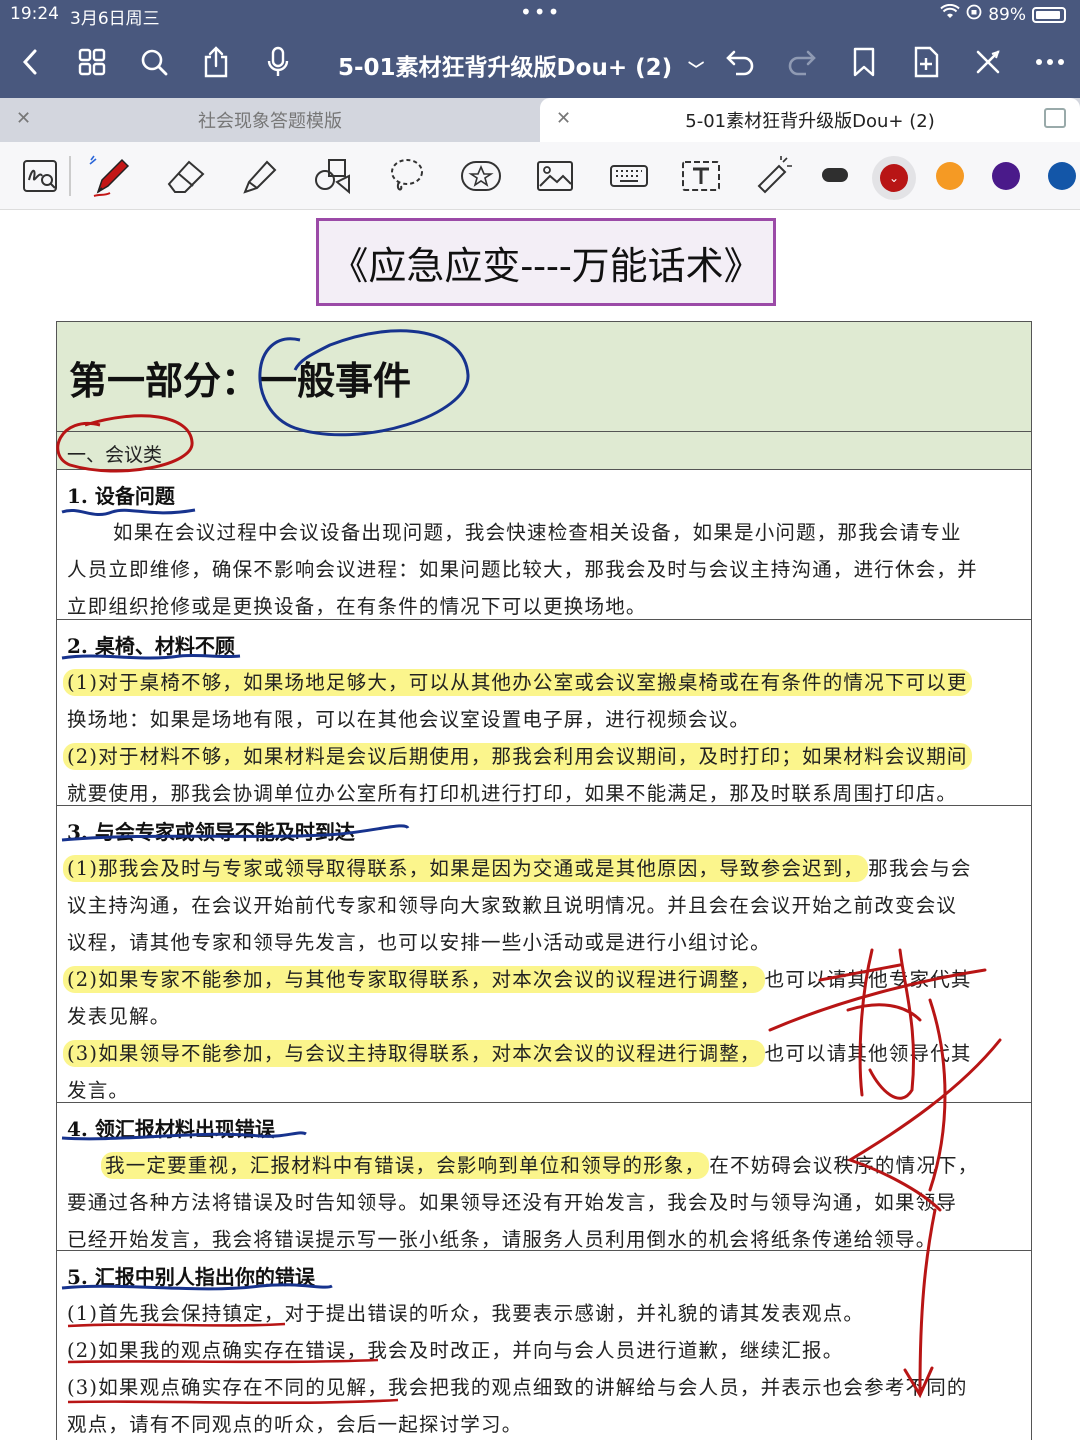 Image resolution: width=1080 pixels, height=1440 pixels. What do you see at coordinates (1006, 176) in the screenshot?
I see `color-swatch-purple` at bounding box center [1006, 176].